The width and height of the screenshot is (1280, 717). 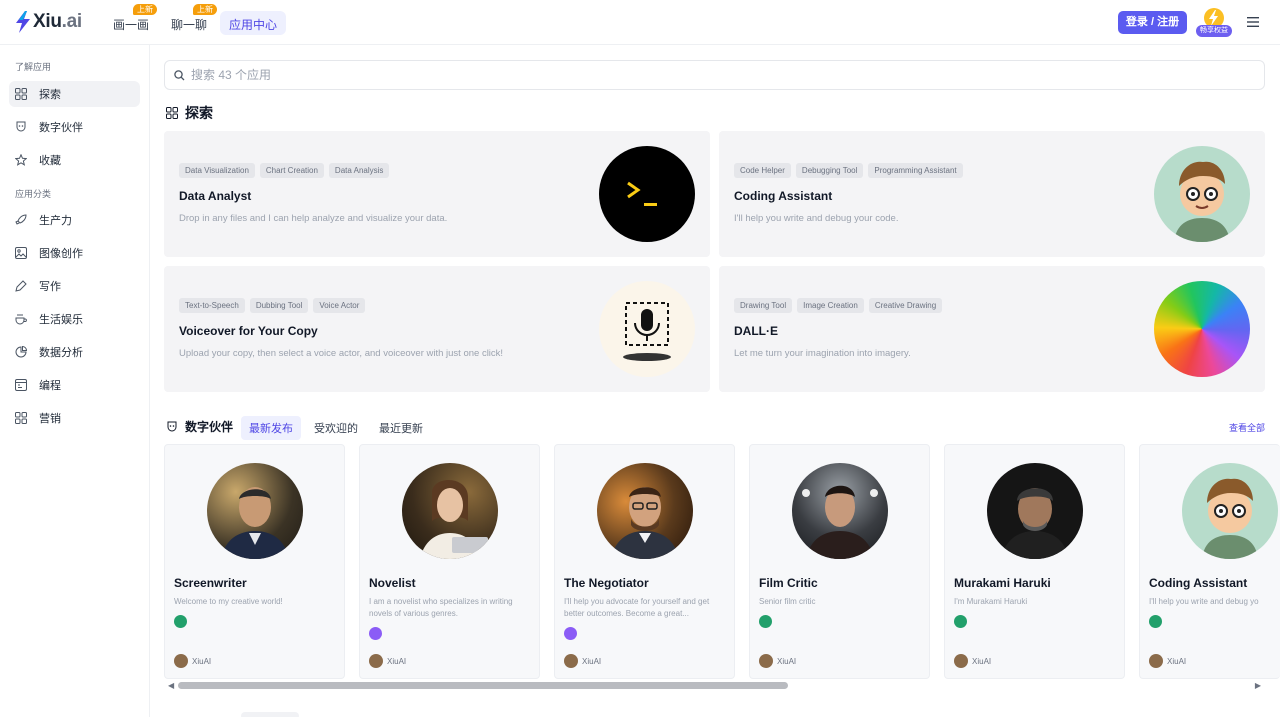 I want to click on sidebar-item-writing: 写作, so click(x=74, y=286).